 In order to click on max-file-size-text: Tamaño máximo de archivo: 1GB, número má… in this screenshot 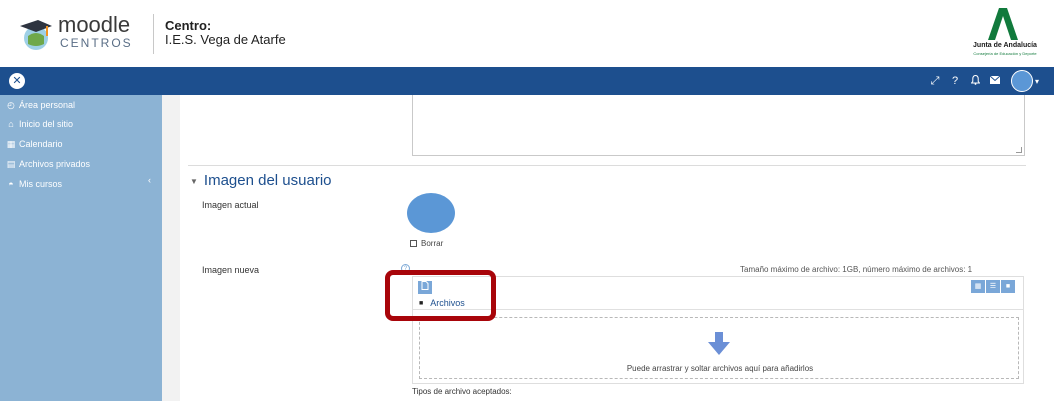, I will do `click(856, 269)`.